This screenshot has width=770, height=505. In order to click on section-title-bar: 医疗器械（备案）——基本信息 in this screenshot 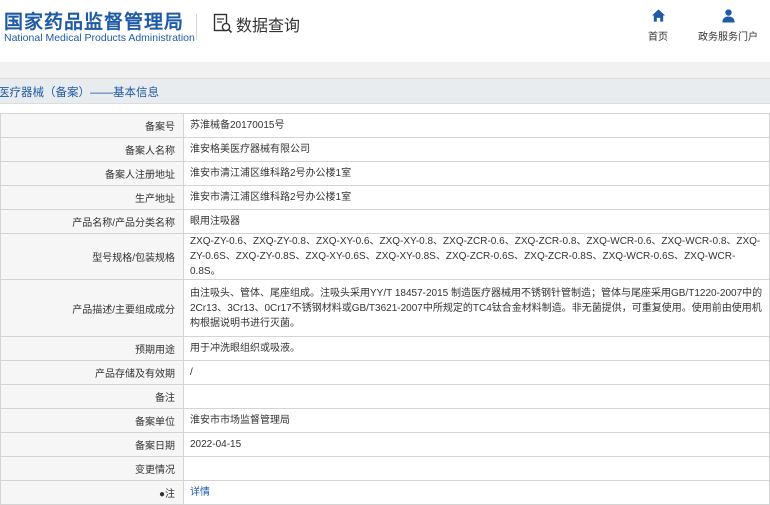, I will do `click(385, 91)`.